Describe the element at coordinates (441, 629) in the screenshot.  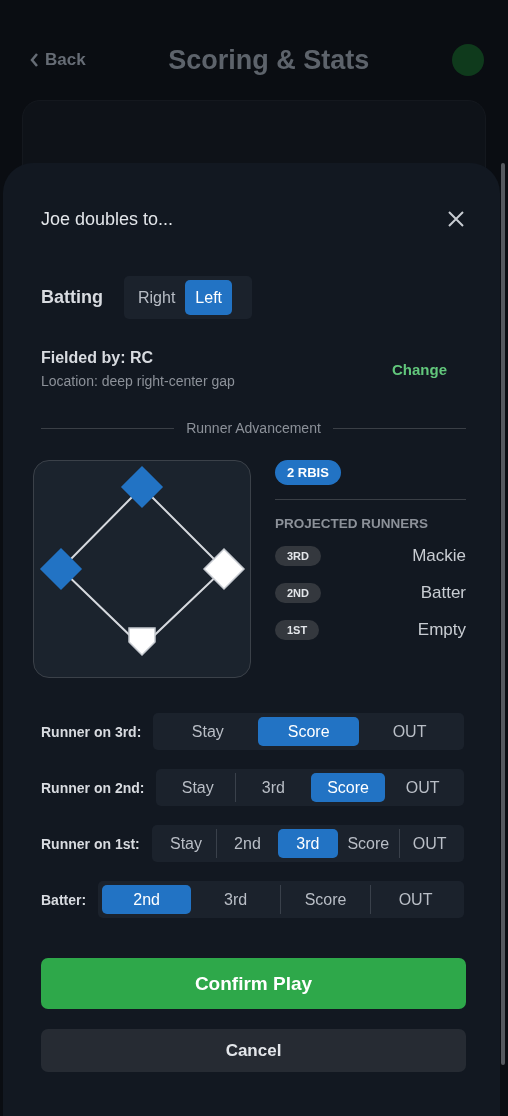
I see `runner-name: Empty` at that location.